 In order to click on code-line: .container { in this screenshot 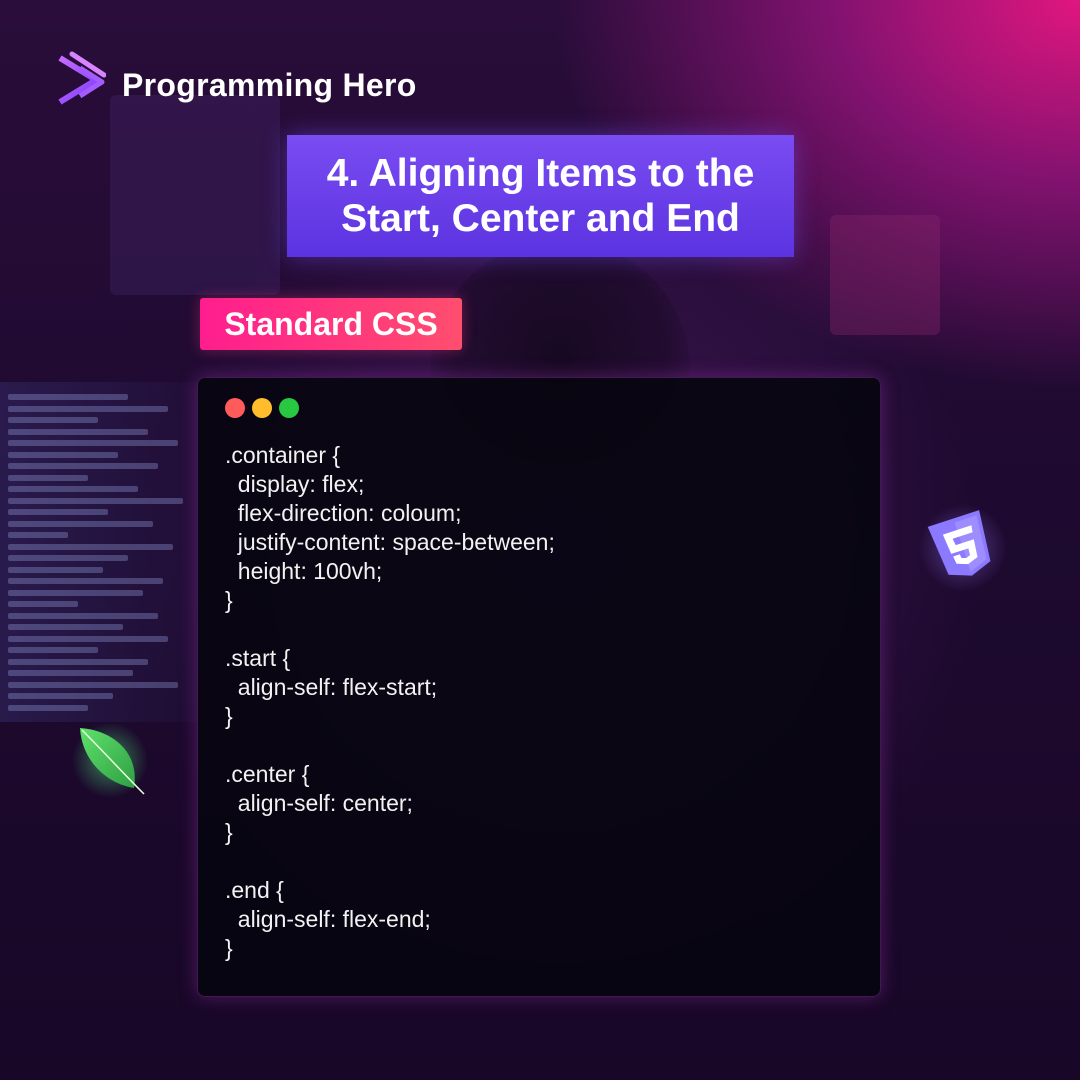, I will do `click(283, 455)`.